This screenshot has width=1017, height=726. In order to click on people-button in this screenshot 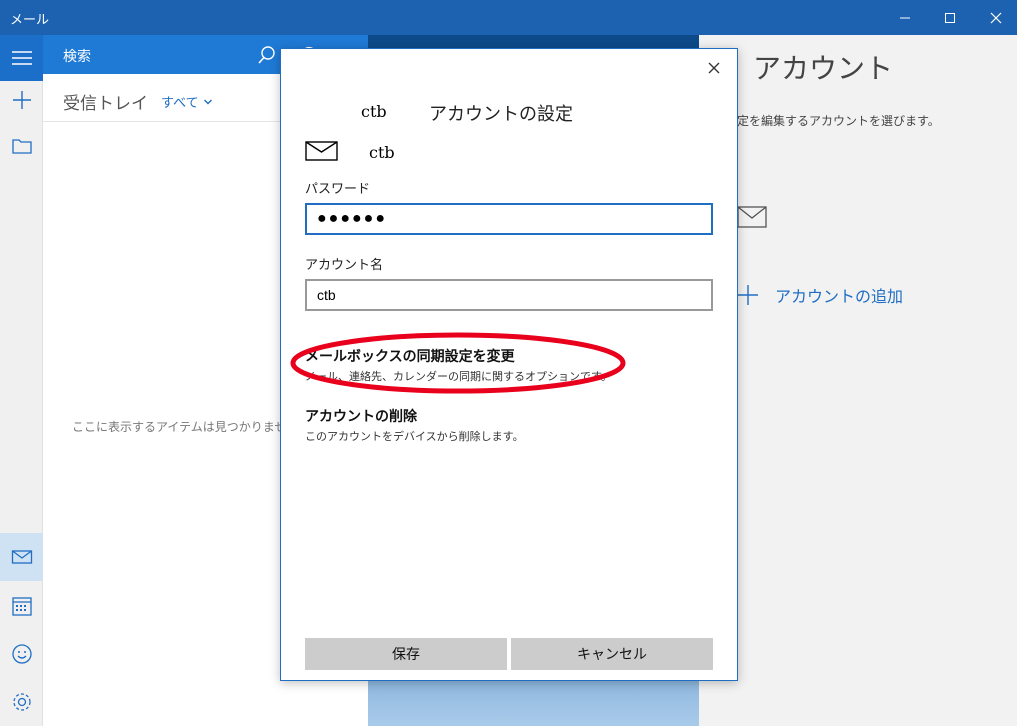, I will do `click(21, 654)`.